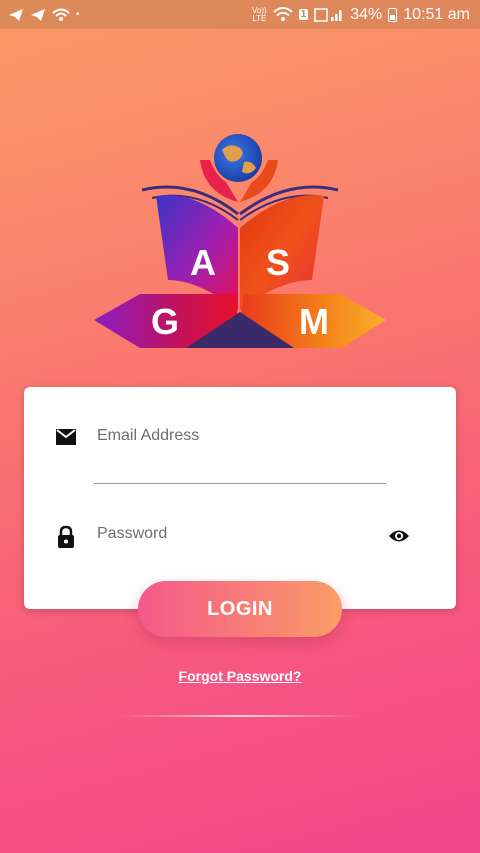 The image size is (480, 853). Describe the element at coordinates (61, 14) in the screenshot. I see `wifi-notification-icon` at that location.